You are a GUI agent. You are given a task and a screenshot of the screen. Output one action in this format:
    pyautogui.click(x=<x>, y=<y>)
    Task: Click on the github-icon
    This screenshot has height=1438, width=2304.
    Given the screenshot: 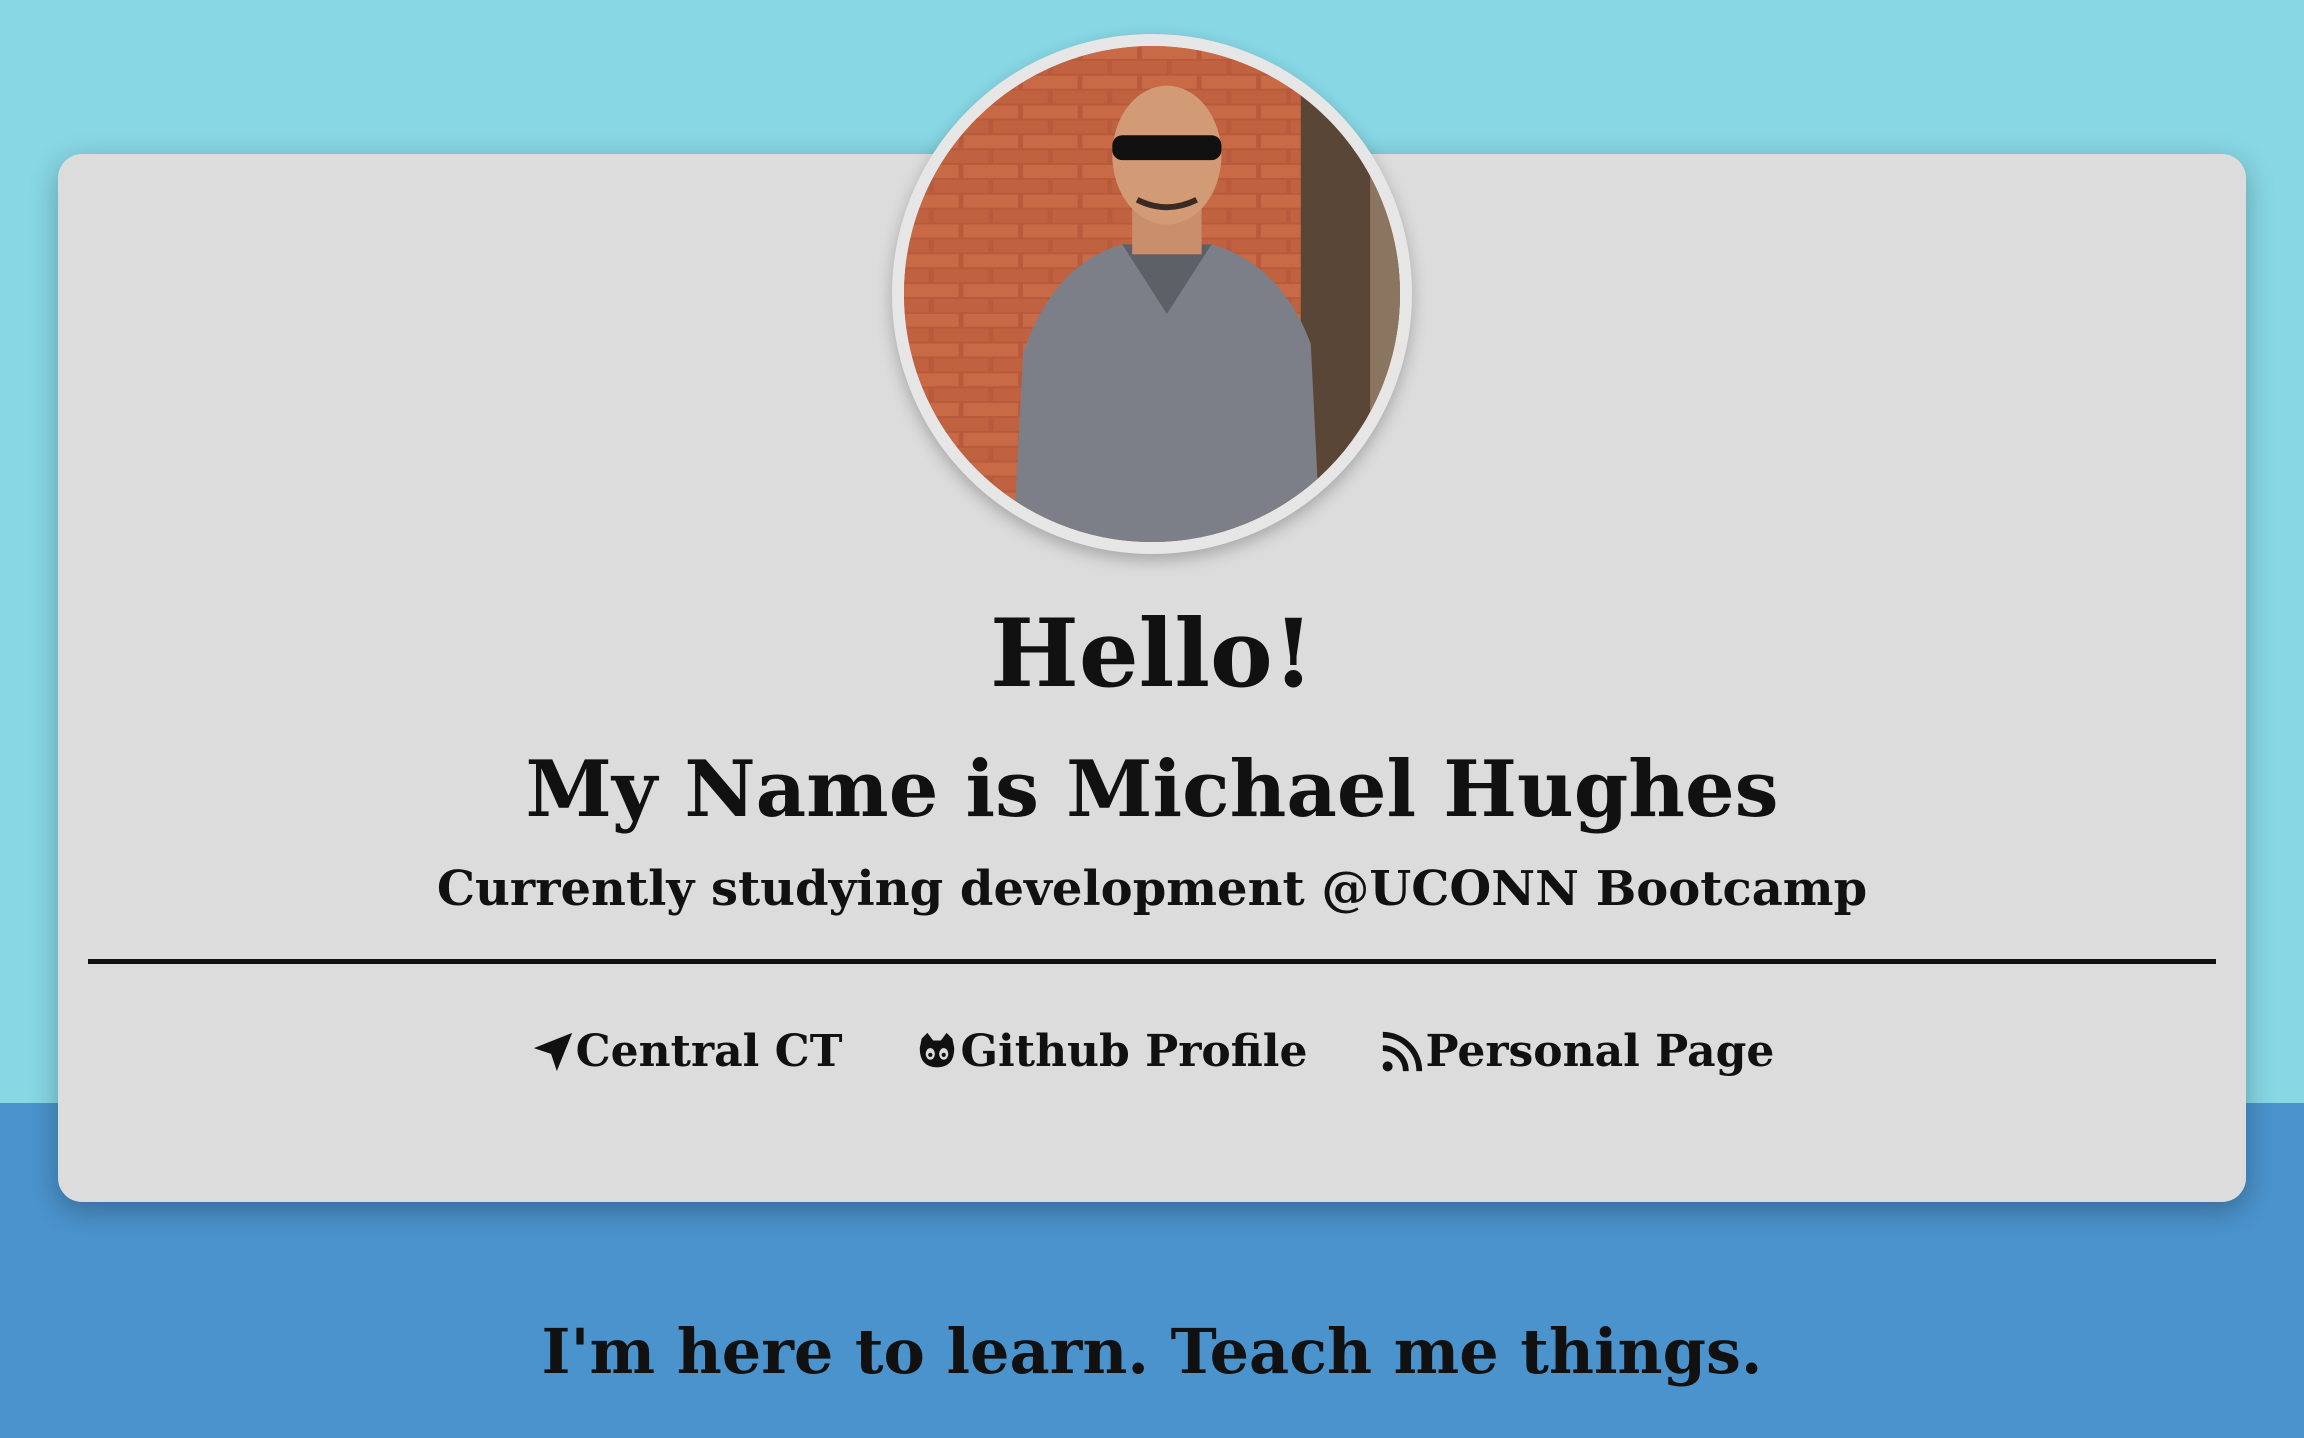 What is the action you would take?
    pyautogui.click(x=937, y=1052)
    